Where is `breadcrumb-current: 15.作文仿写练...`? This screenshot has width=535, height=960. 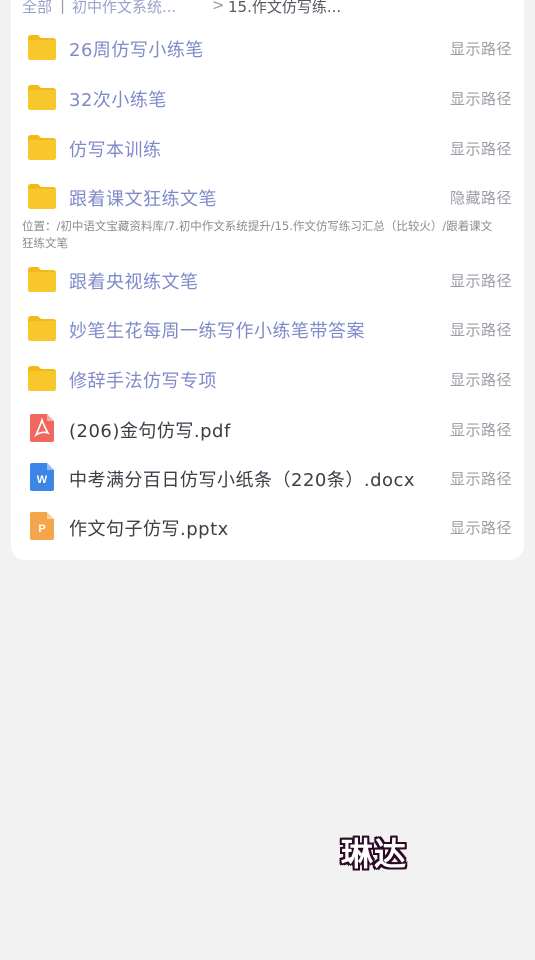 breadcrumb-current: 15.作文仿写练... is located at coordinates (285, 8).